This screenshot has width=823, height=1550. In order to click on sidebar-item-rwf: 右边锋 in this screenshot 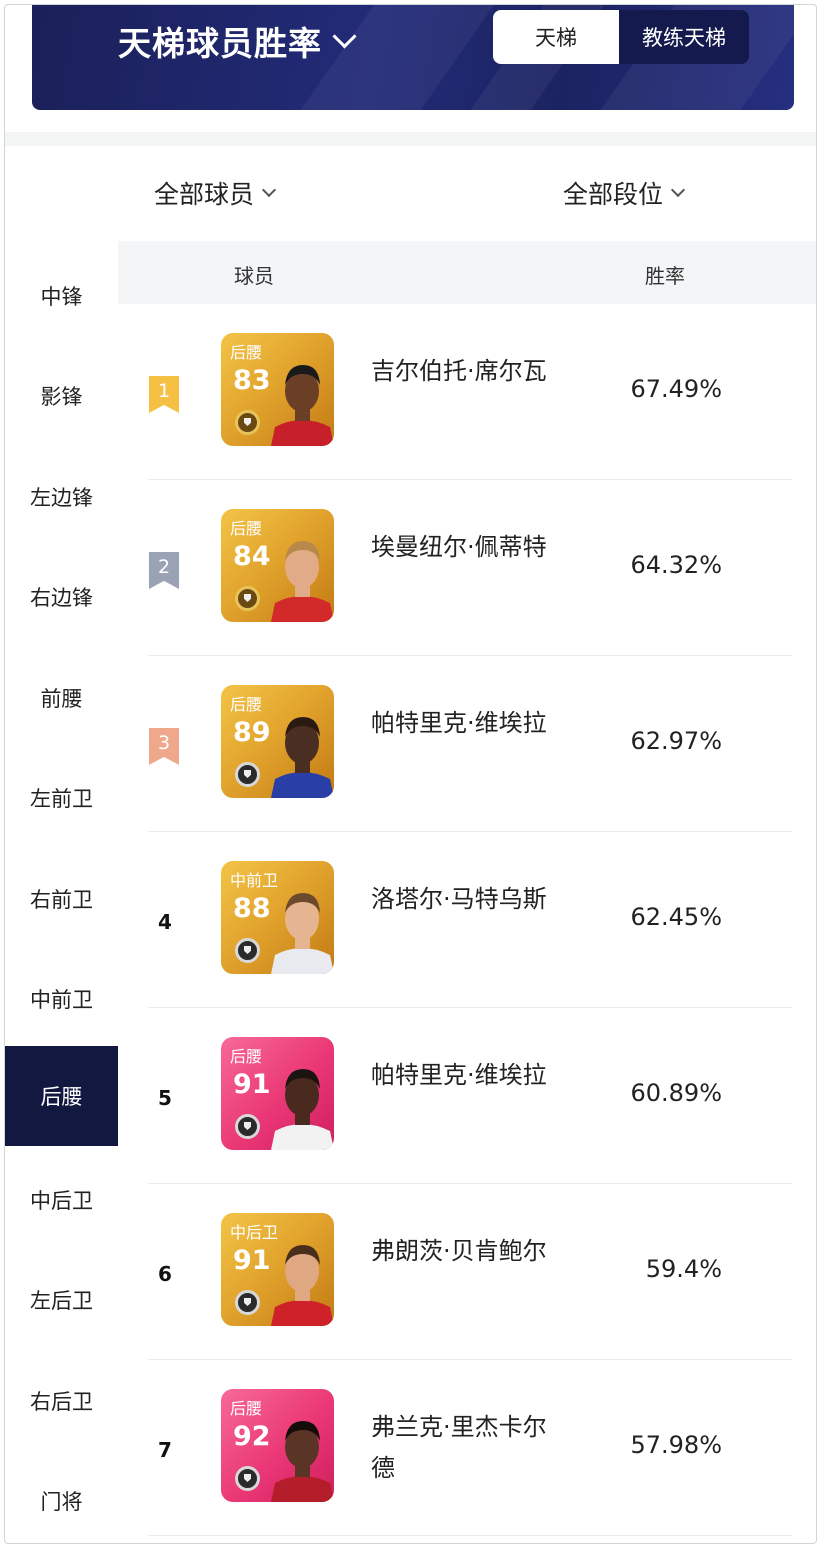, I will do `click(61, 597)`.